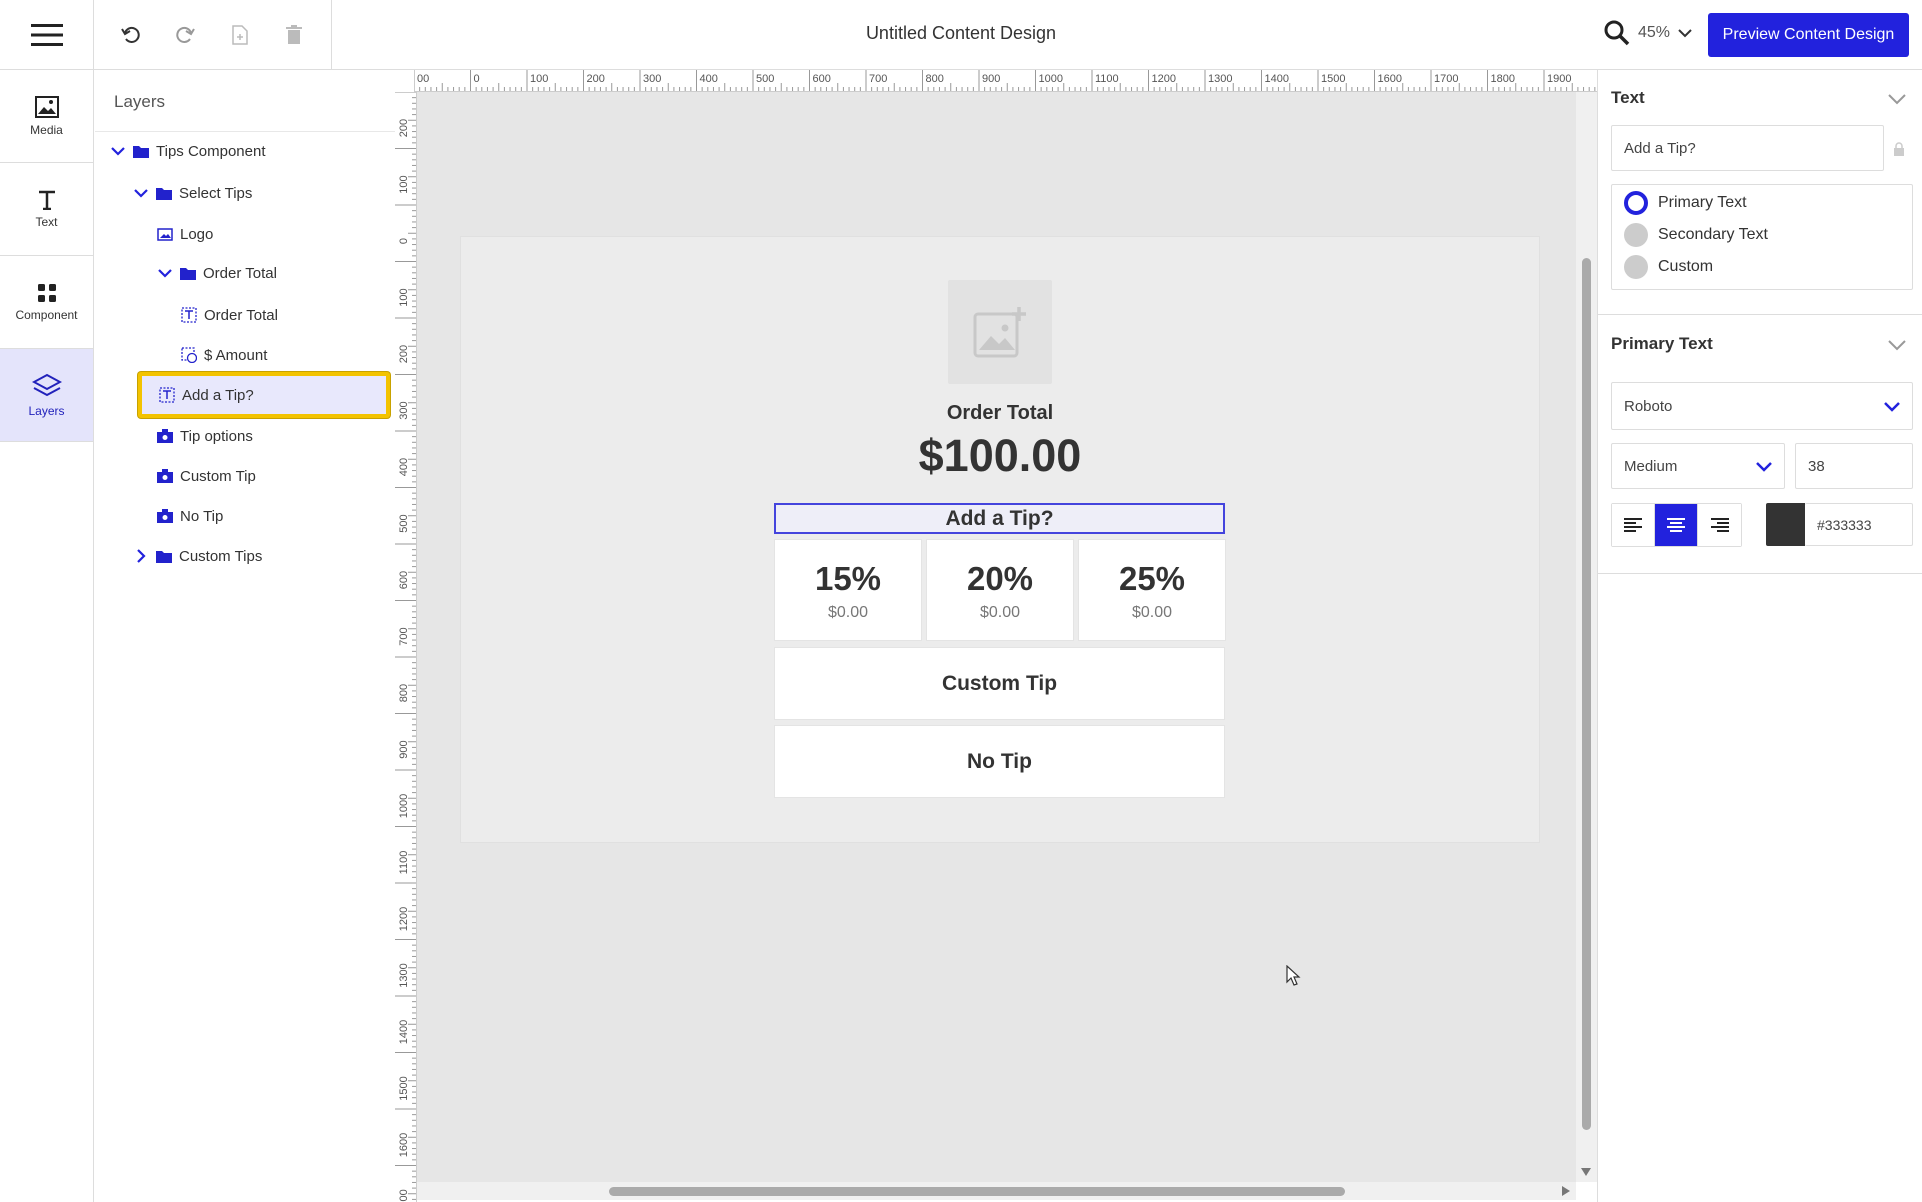 Image resolution: width=1922 pixels, height=1202 pixels. I want to click on left-rail: Media Text Component Layers, so click(47, 636).